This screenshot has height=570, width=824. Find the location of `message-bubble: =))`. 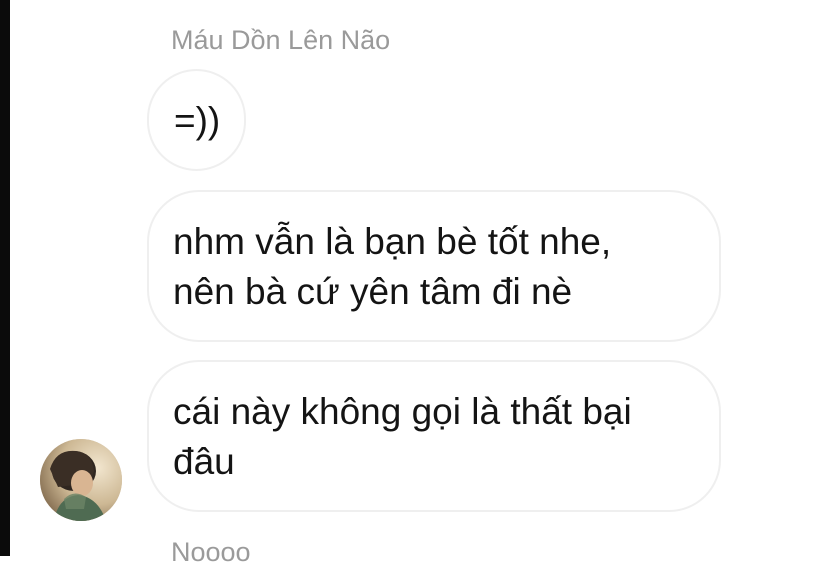

message-bubble: =)) is located at coordinates (196, 120).